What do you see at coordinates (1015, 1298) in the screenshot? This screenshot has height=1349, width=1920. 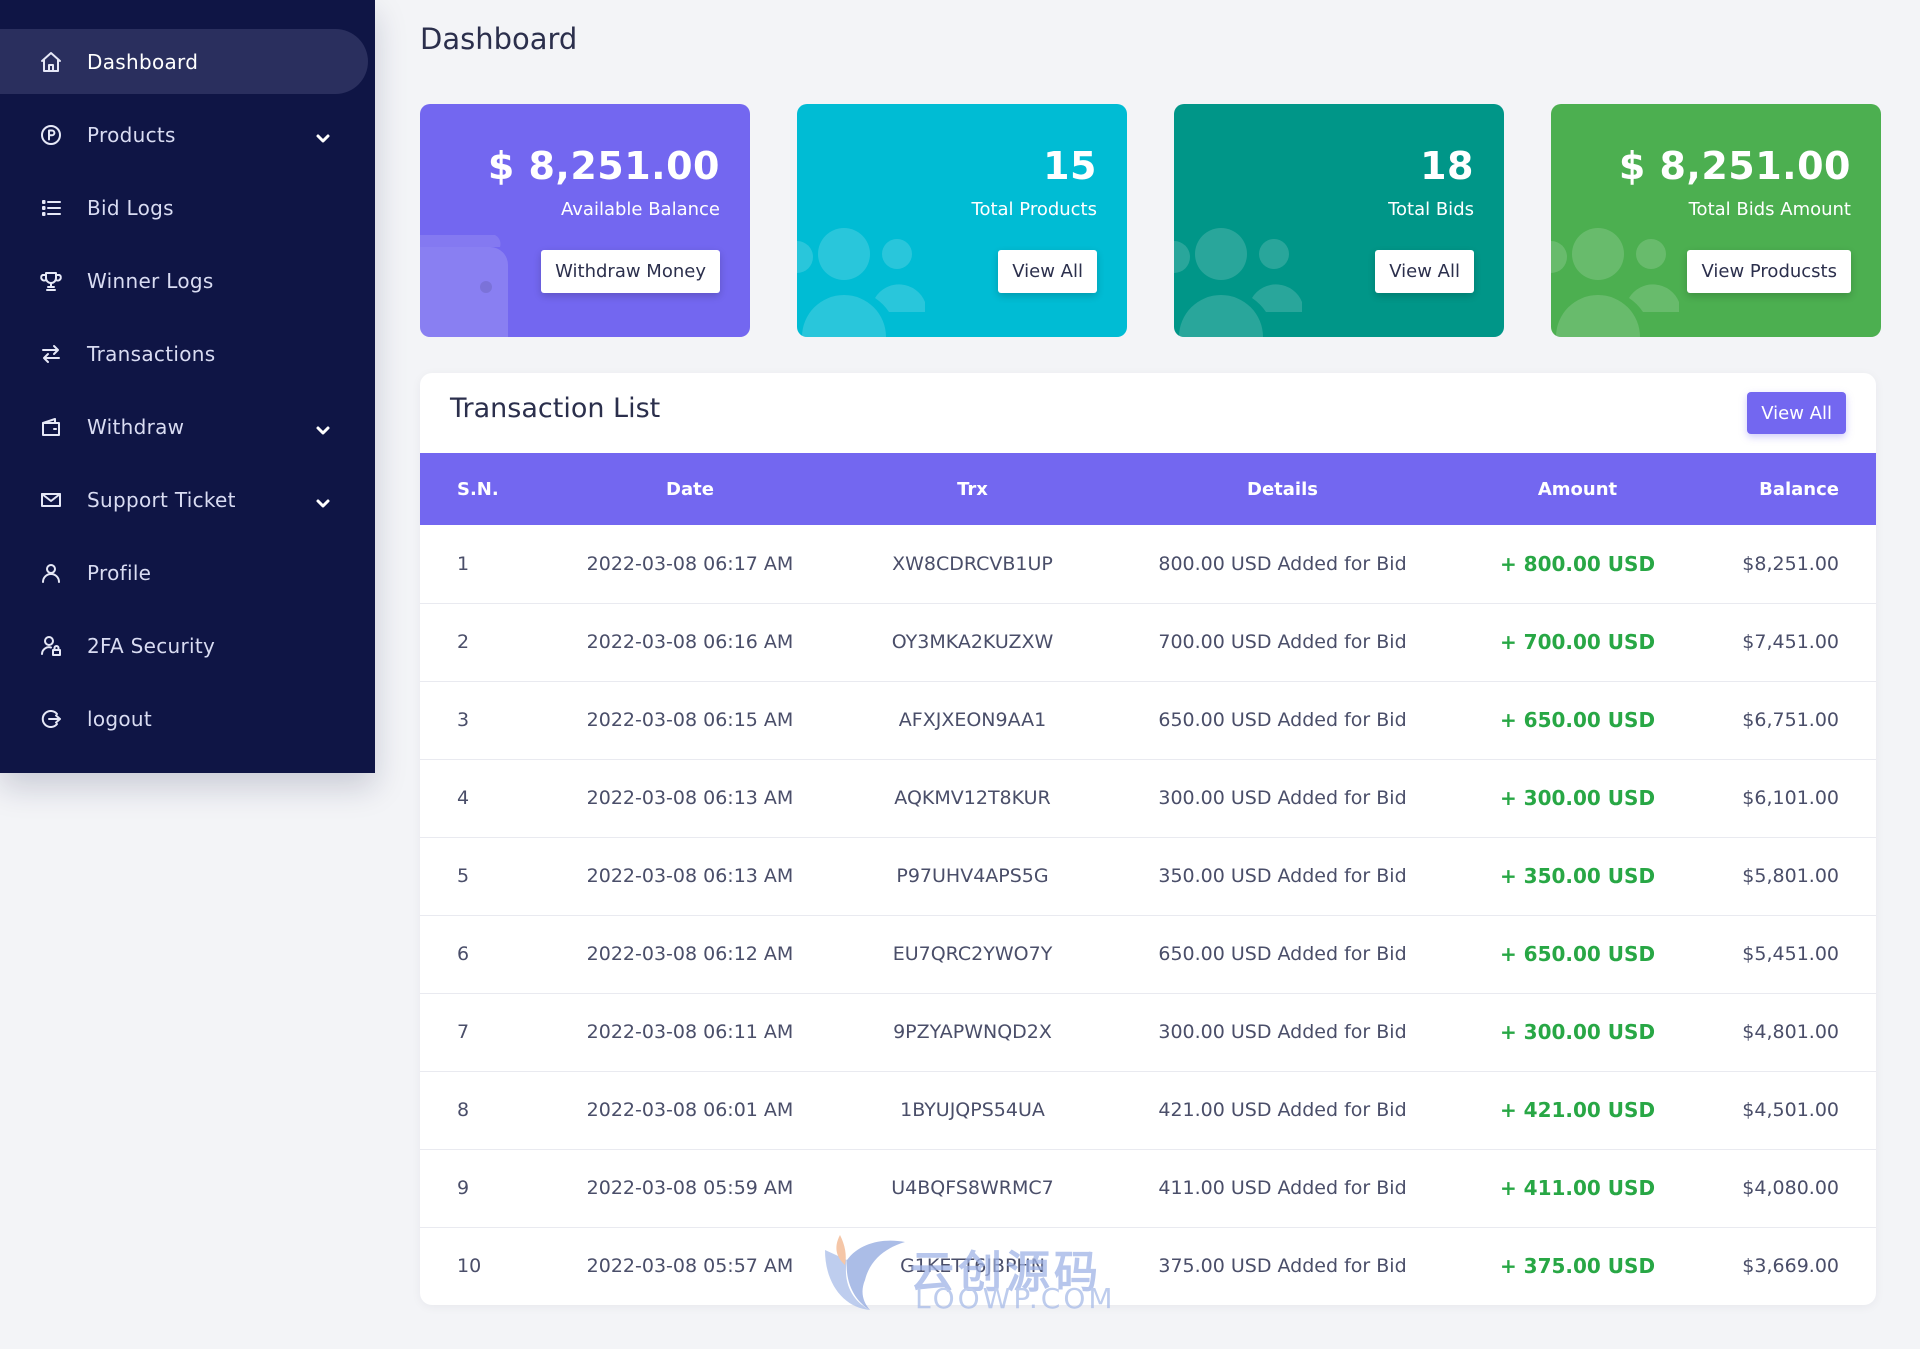 I see `watermark-text-en: LOOWP.COM` at bounding box center [1015, 1298].